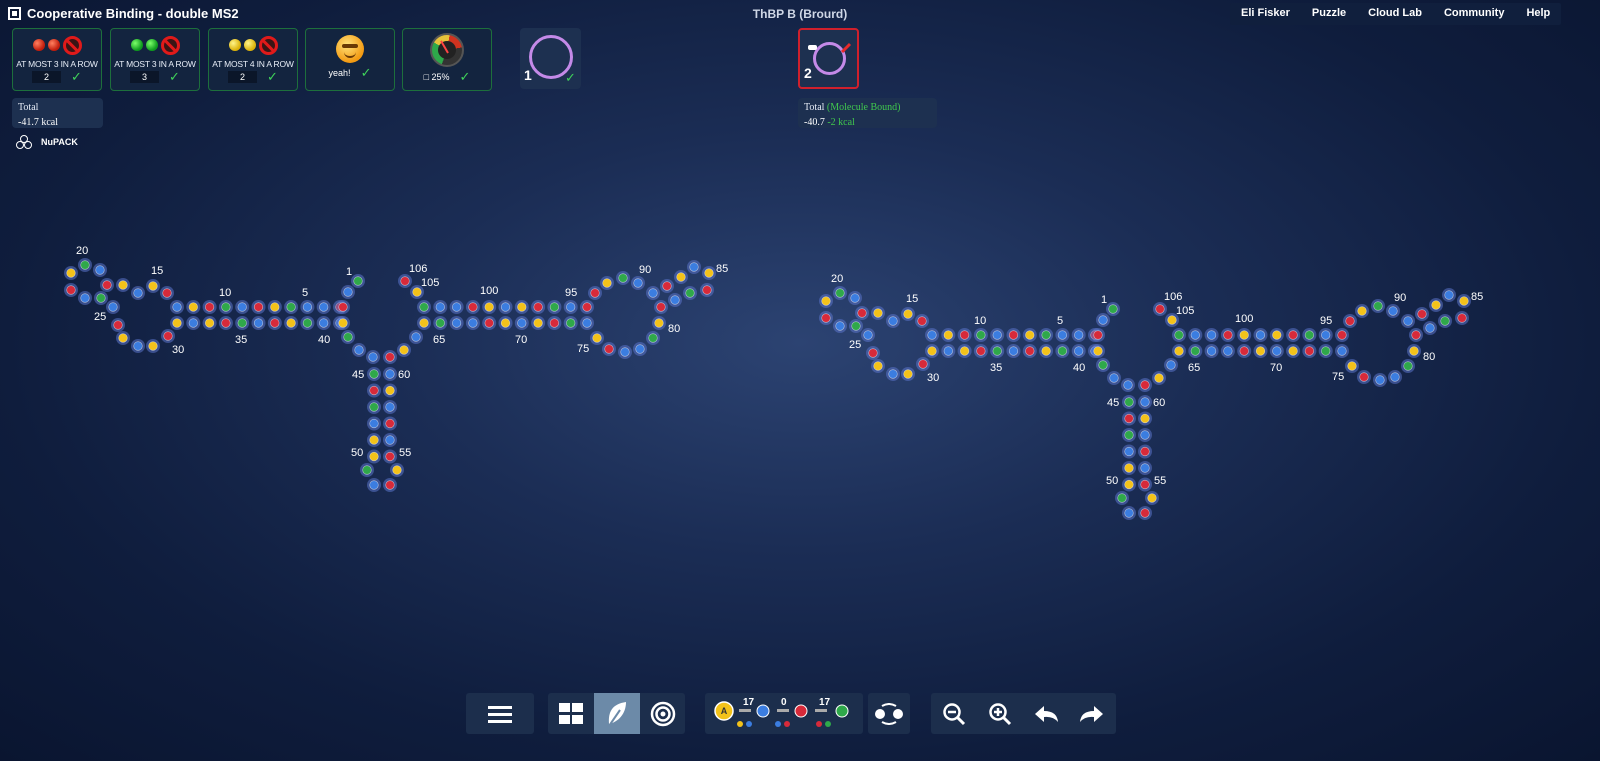 The height and width of the screenshot is (761, 1600). I want to click on zoom-out-button, so click(954, 713).